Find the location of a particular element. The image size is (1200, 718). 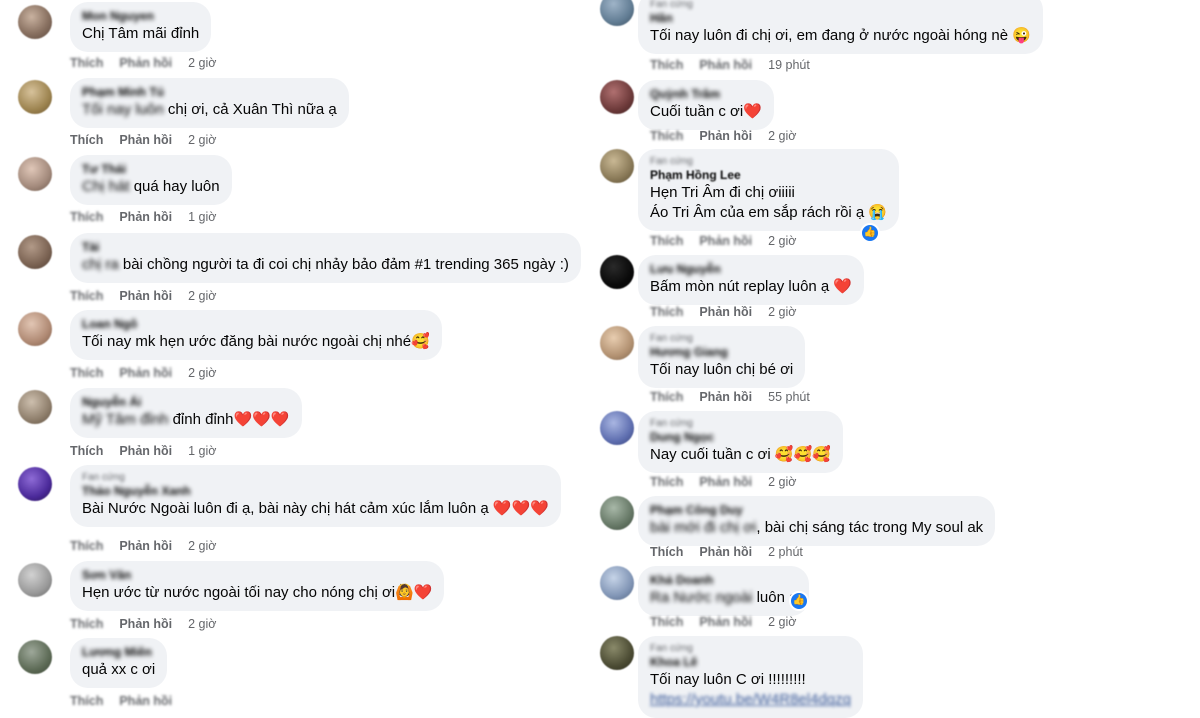

commenter-name: Thảo Nguyễn Xanh is located at coordinates (315, 491).